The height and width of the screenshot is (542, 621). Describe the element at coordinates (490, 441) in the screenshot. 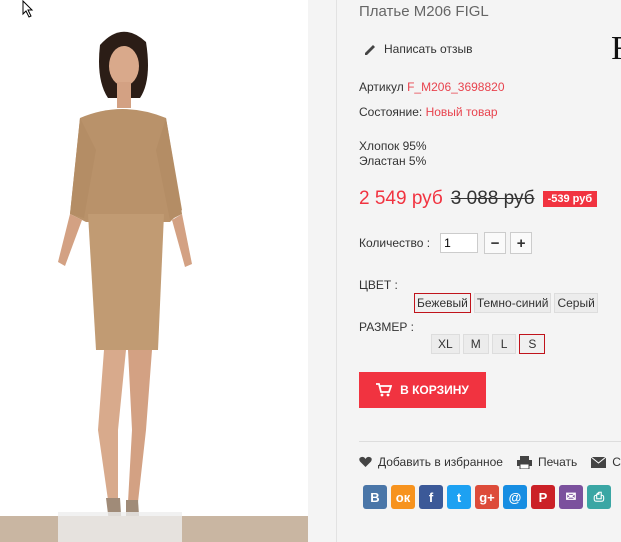

I see `separator` at that location.